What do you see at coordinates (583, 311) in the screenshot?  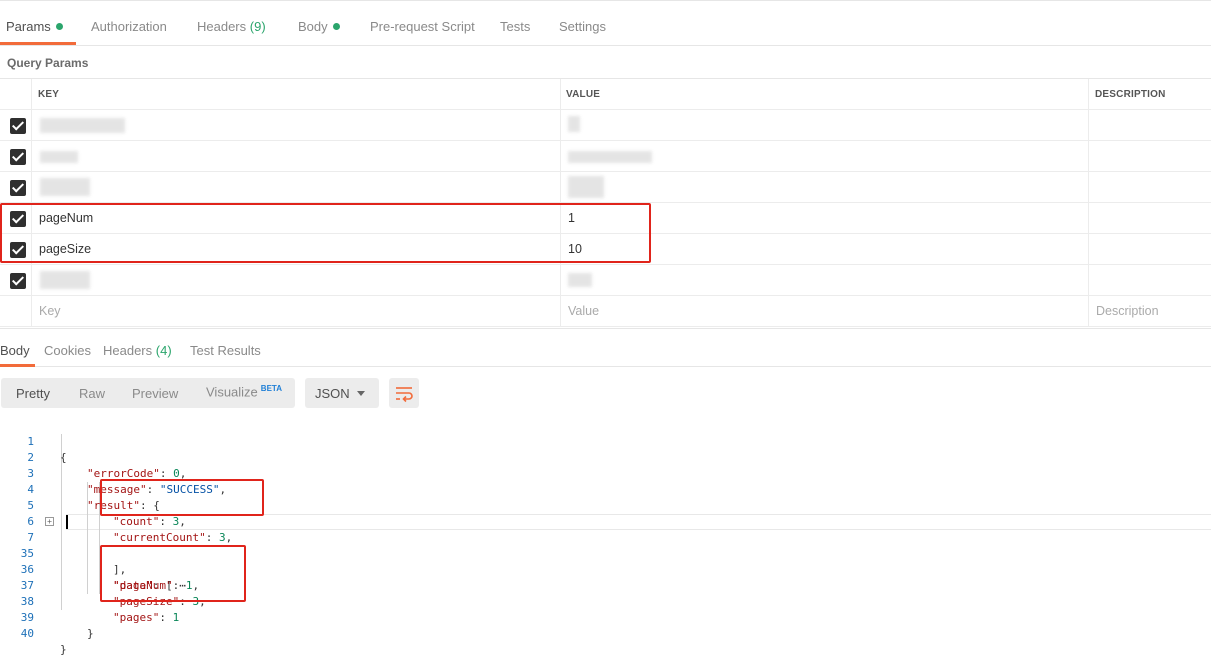 I see `new-value-input: Value` at bounding box center [583, 311].